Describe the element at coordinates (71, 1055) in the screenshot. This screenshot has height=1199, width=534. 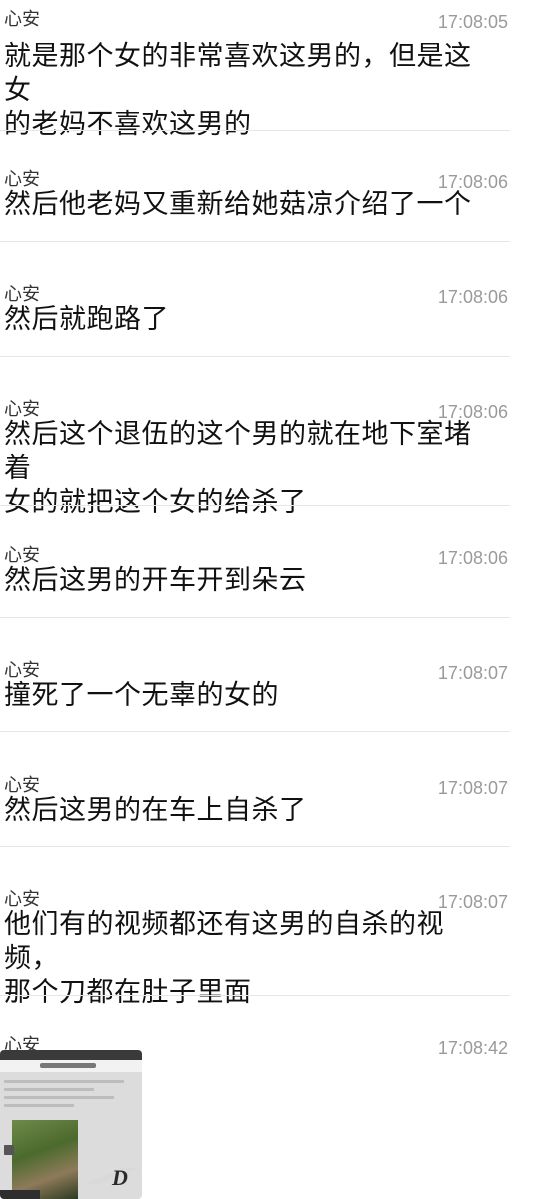
I see `thumbnail-status-bar` at that location.